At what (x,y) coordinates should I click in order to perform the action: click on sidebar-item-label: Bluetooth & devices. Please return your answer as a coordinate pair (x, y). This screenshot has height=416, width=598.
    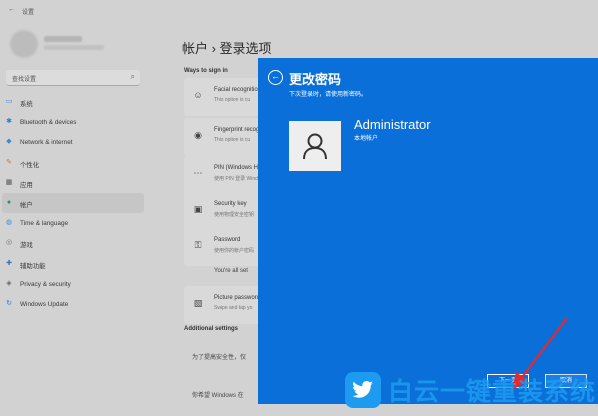
    Looking at the image, I should click on (48, 123).